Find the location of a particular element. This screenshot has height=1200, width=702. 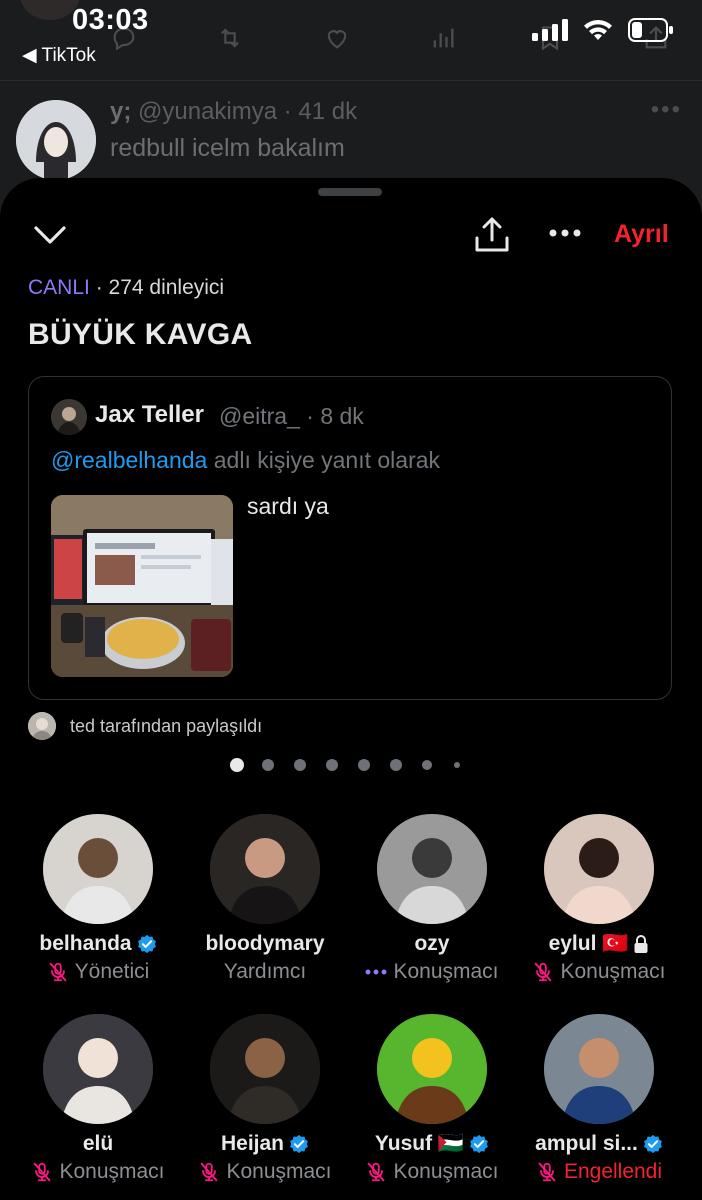

participant-role-row: Yönetici is located at coordinates (98, 972).